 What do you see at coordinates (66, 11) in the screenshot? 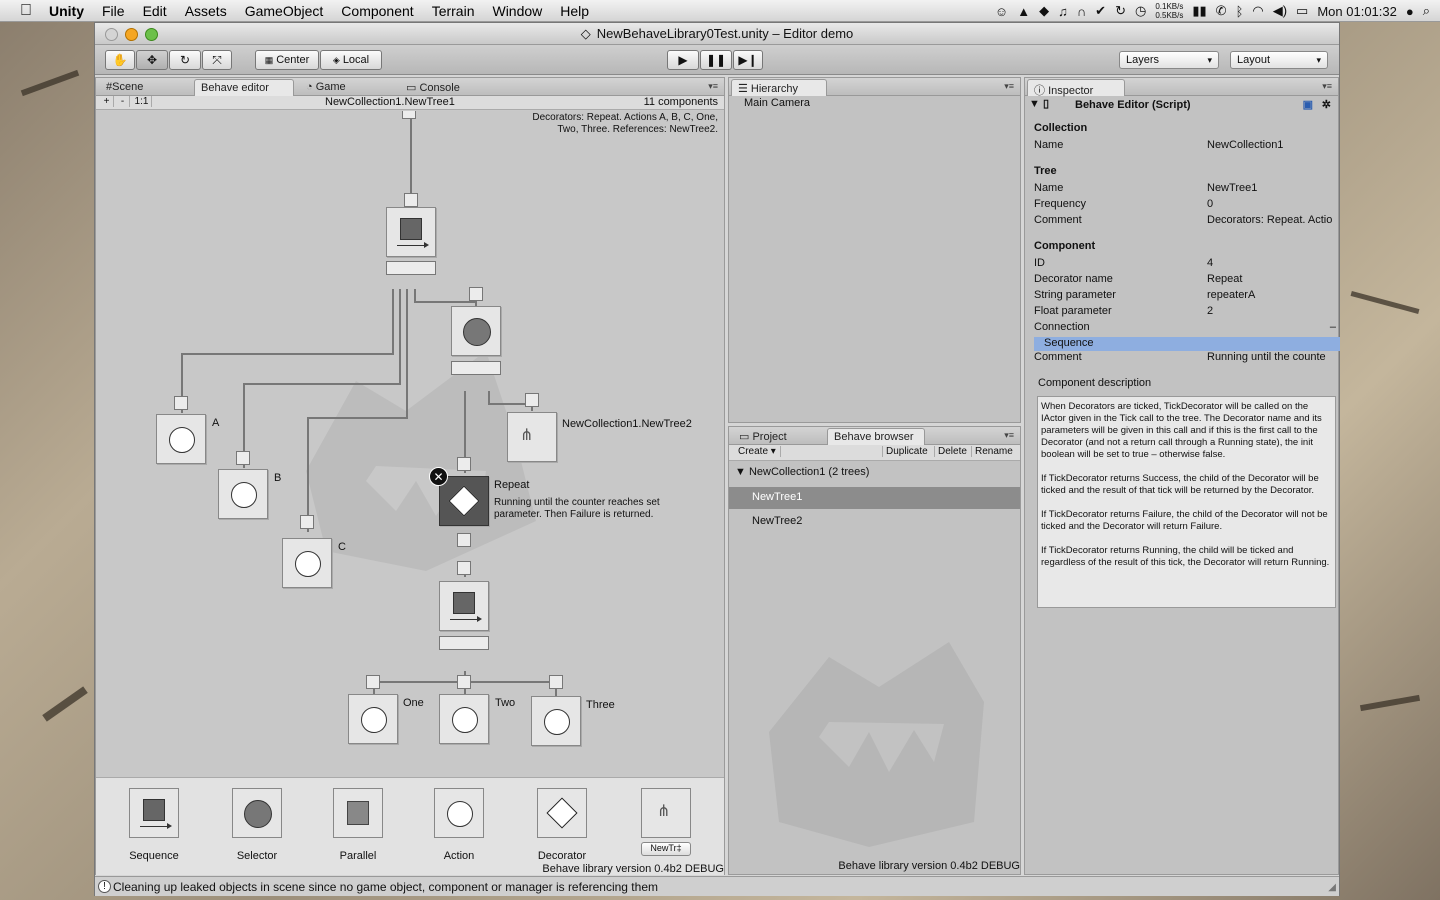
I see `menu-app: Unity` at bounding box center [66, 11].